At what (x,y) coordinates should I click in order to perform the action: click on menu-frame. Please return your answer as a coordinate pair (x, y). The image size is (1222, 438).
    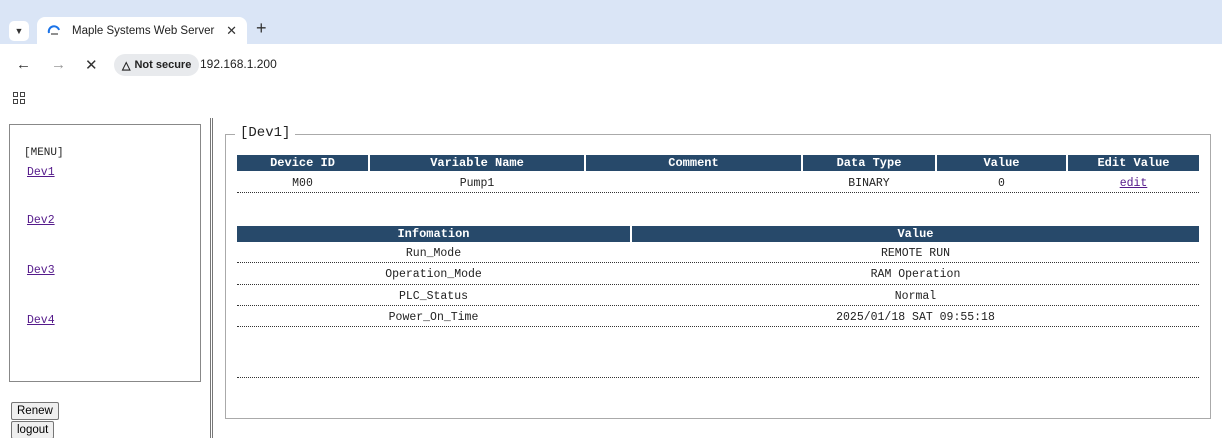
    Looking at the image, I should click on (105, 253).